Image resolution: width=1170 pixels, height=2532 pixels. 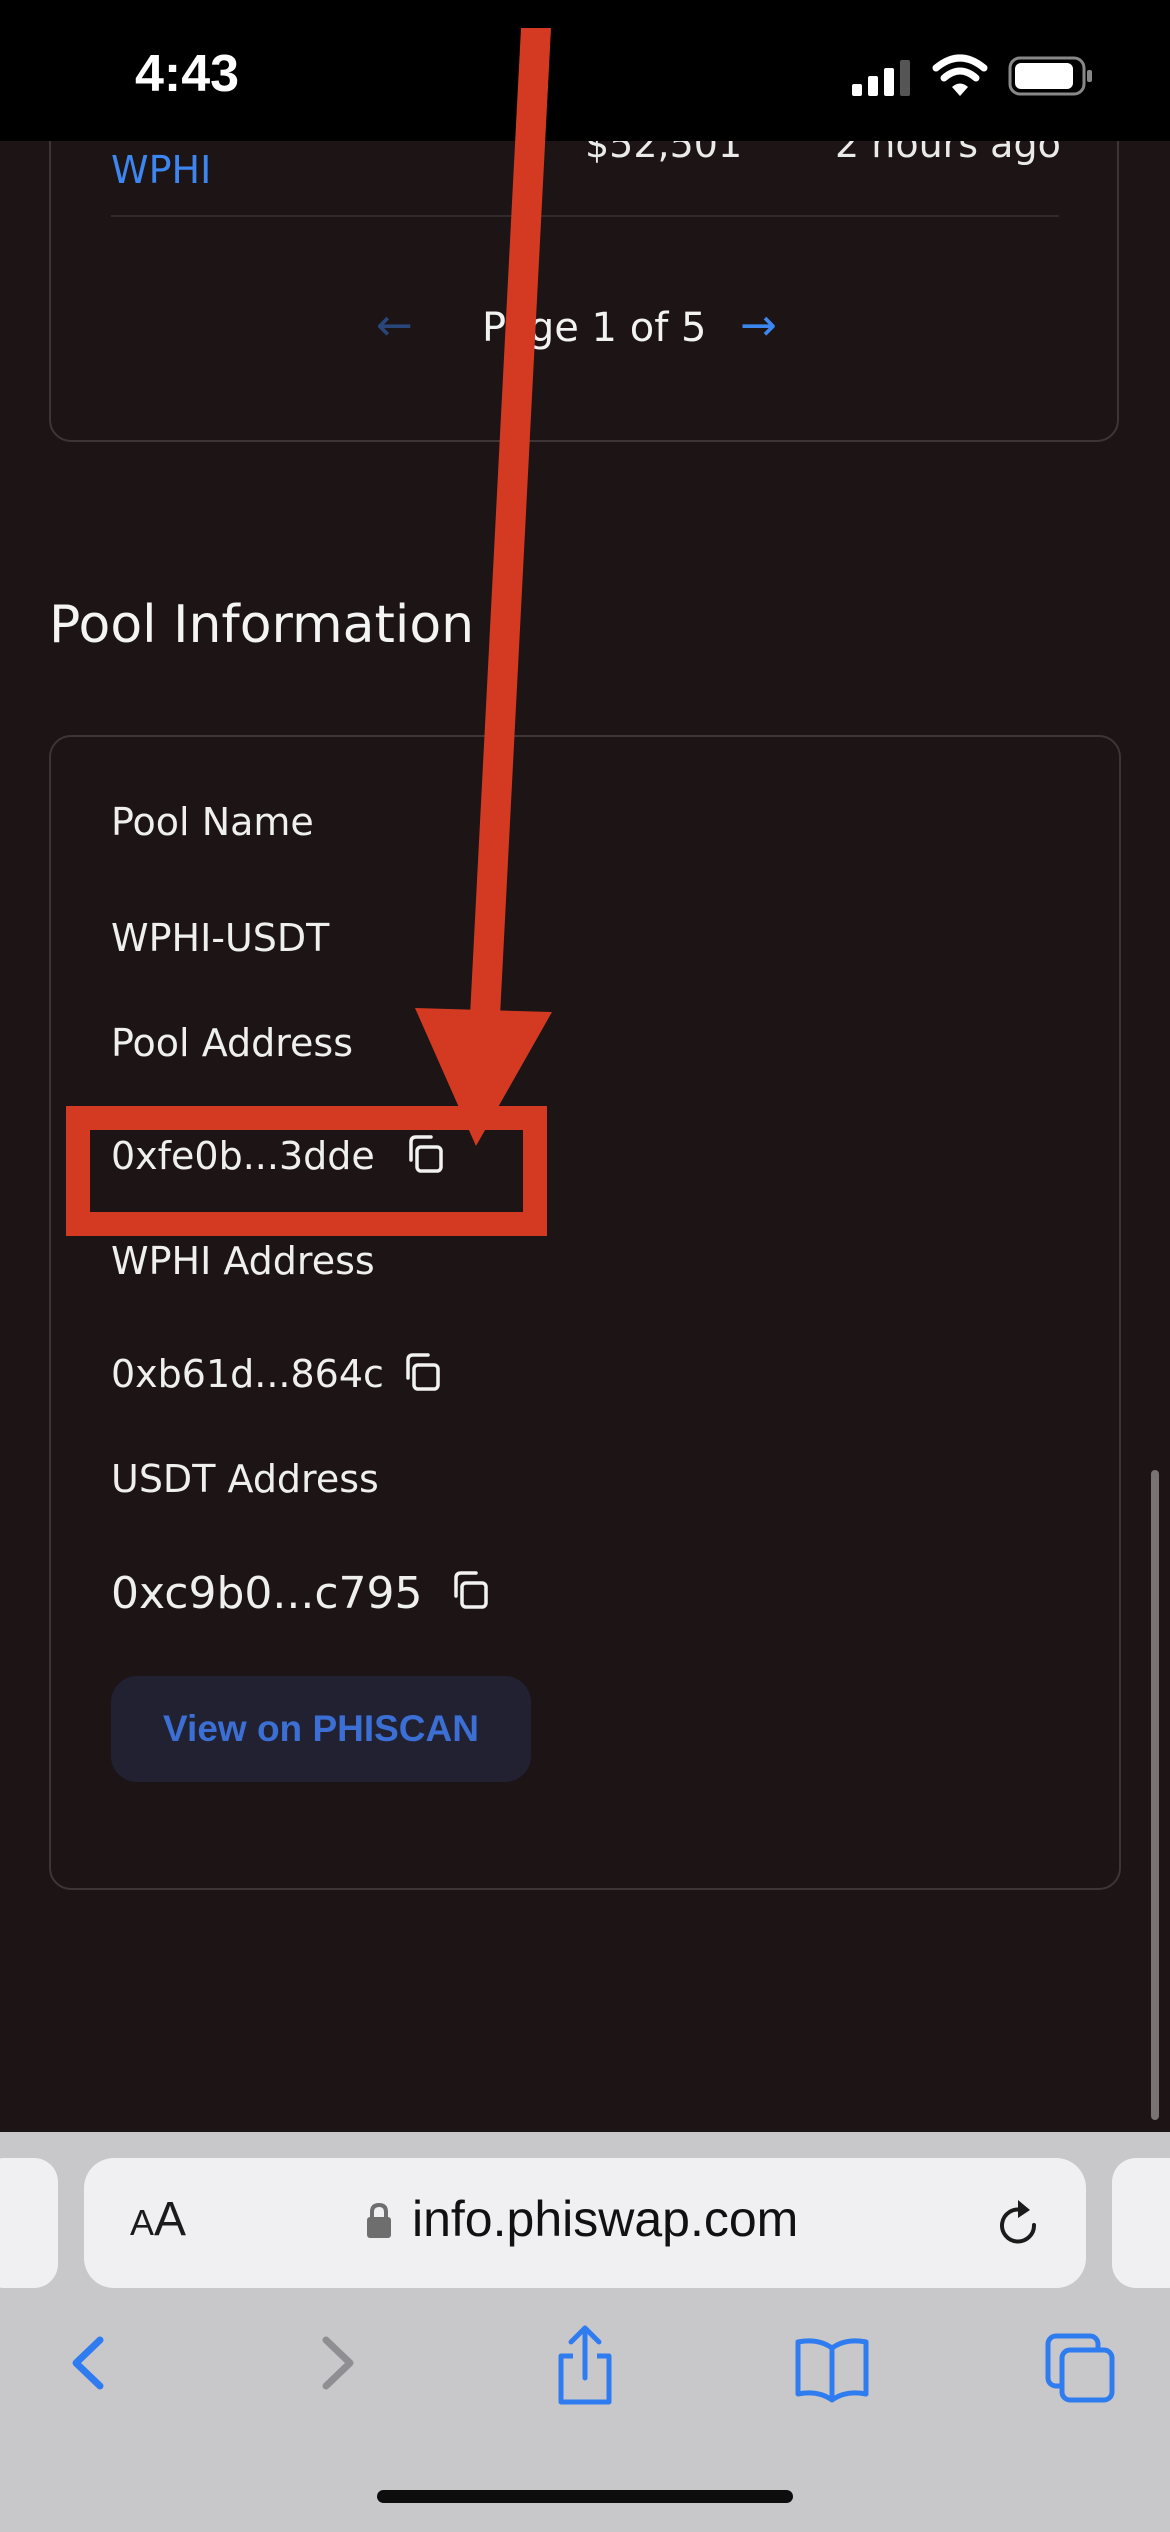 What do you see at coordinates (960, 75) in the screenshot?
I see `wifi-icon` at bounding box center [960, 75].